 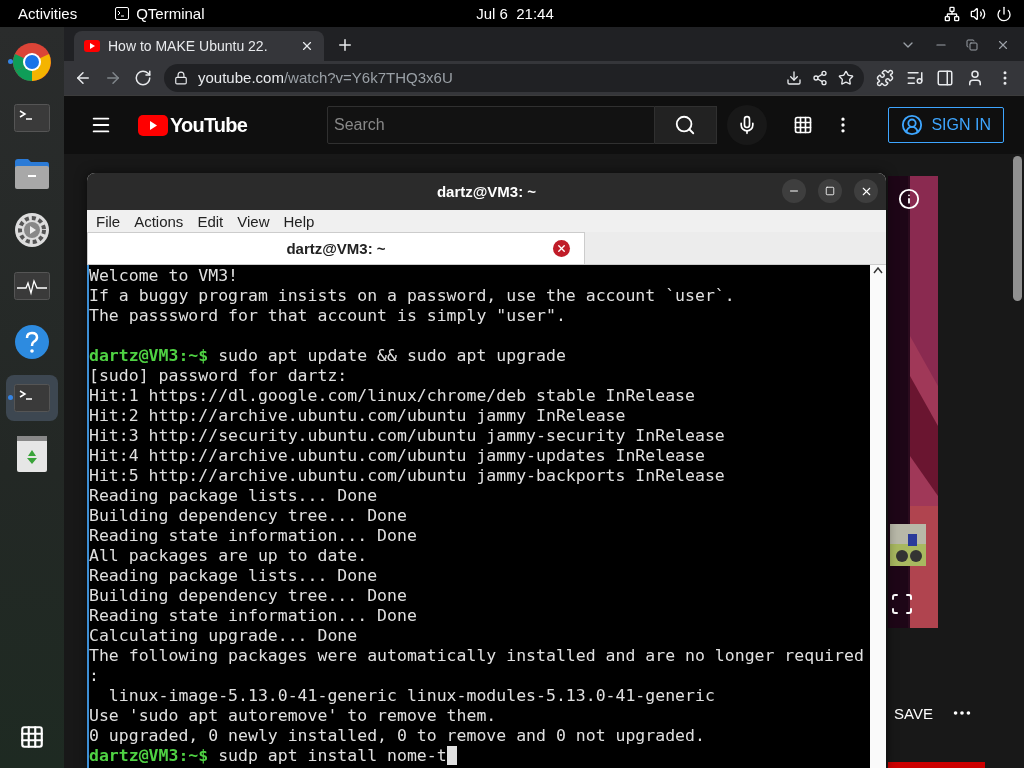 I want to click on output-line: Hit:4 http://archive.ubuntu.com/ubuntu jammy-updates InRelease, so click(x=397, y=455).